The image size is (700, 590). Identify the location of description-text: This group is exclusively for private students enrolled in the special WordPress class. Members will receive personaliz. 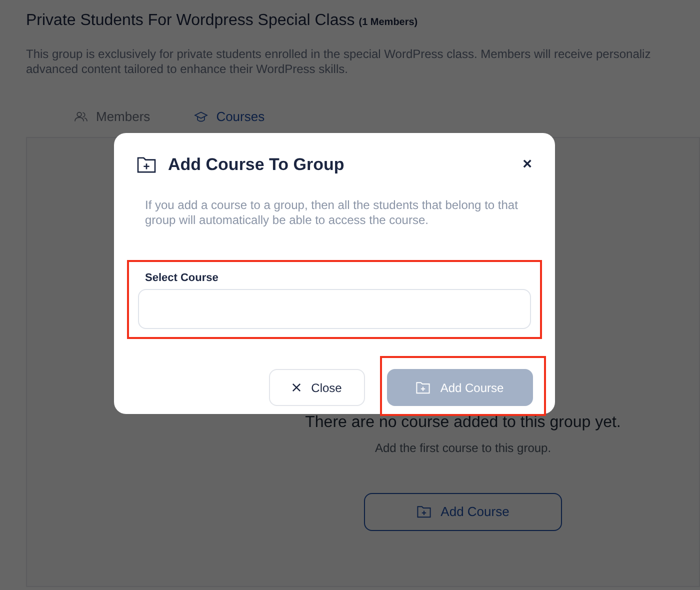
(339, 54).